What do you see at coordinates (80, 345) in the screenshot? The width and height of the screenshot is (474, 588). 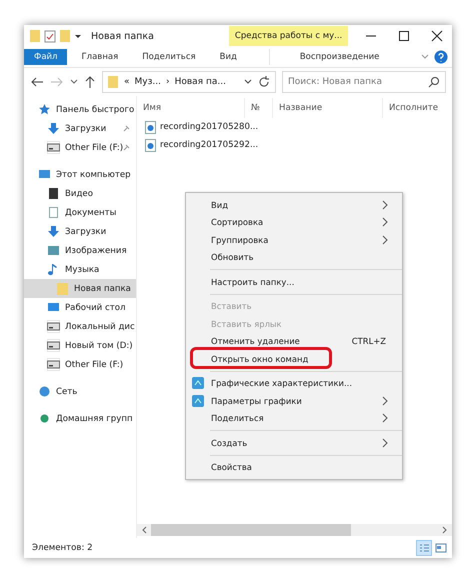 I see `sidebar-item: Новый том (D:)` at bounding box center [80, 345].